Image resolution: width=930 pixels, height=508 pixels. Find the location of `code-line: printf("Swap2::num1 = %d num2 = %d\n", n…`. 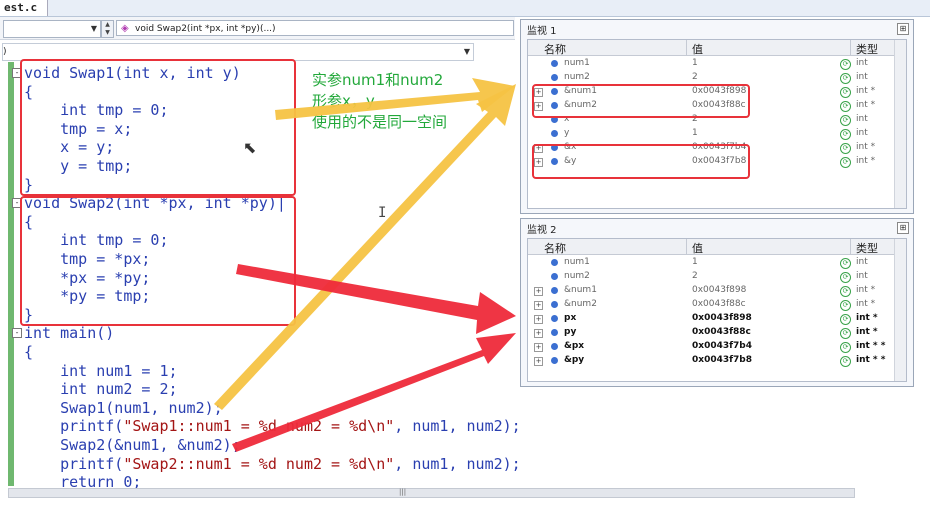

code-line: printf("Swap2::num1 = %d num2 = %d\n", n… is located at coordinates (272, 464).